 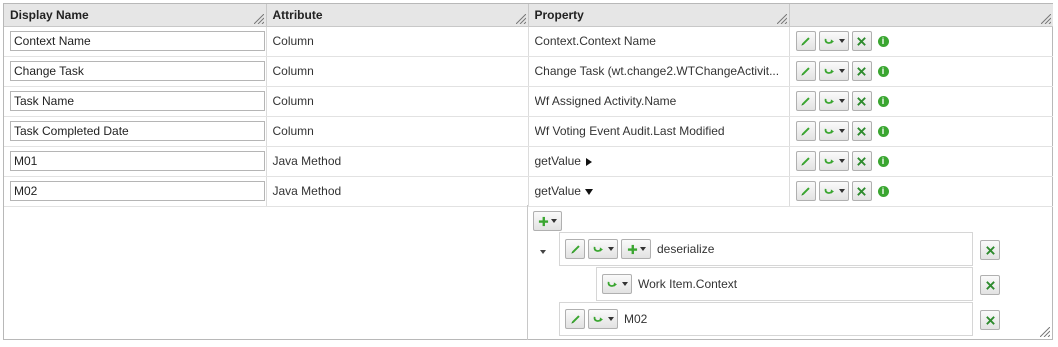 I want to click on attribute-type-cell: Java Method, so click(x=307, y=191).